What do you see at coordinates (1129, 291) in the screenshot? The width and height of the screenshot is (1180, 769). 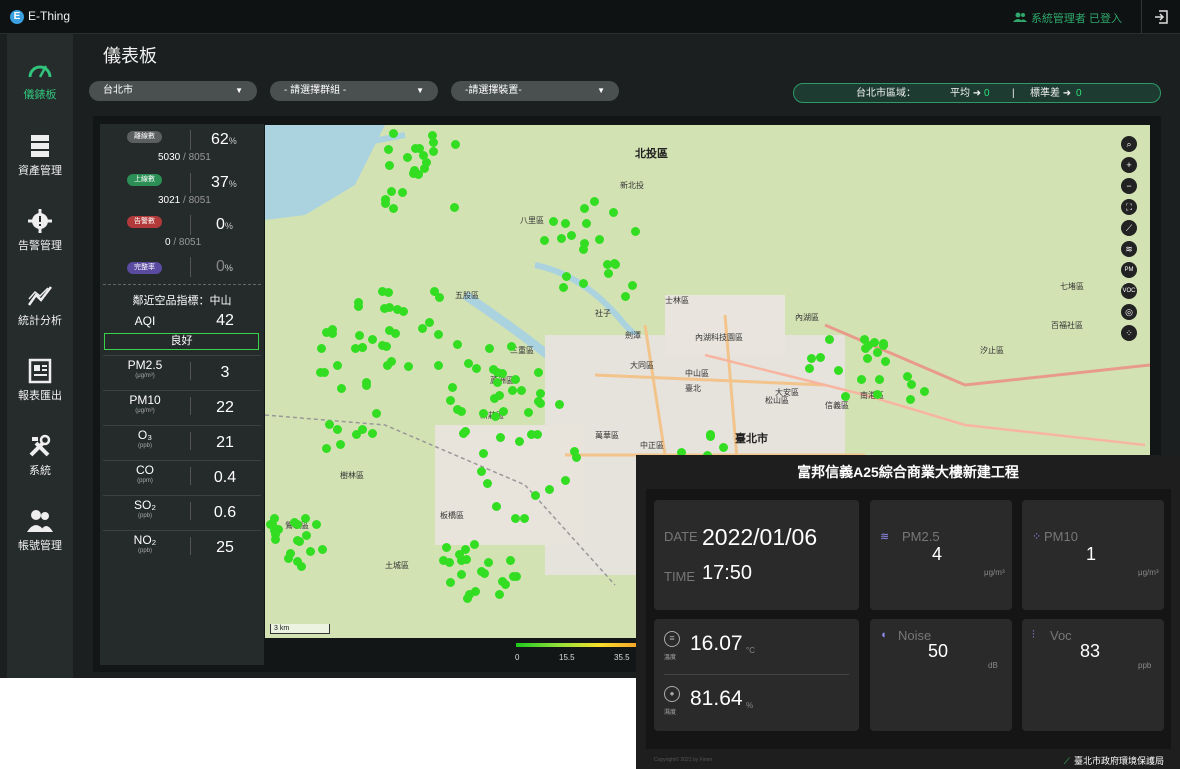 I see `map-layer-button: VOC` at bounding box center [1129, 291].